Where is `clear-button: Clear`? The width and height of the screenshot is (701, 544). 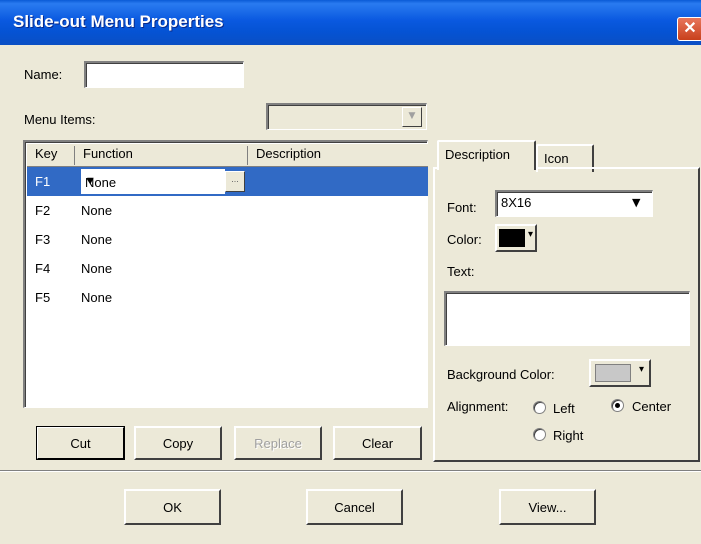 clear-button: Clear is located at coordinates (377, 443).